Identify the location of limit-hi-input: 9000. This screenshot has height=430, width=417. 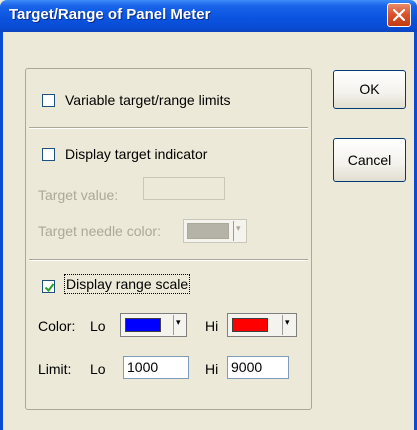
(258, 367).